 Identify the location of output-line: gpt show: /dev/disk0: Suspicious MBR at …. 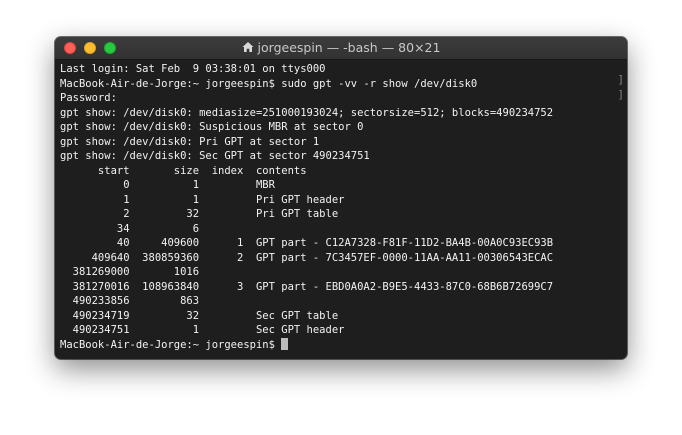
(212, 127).